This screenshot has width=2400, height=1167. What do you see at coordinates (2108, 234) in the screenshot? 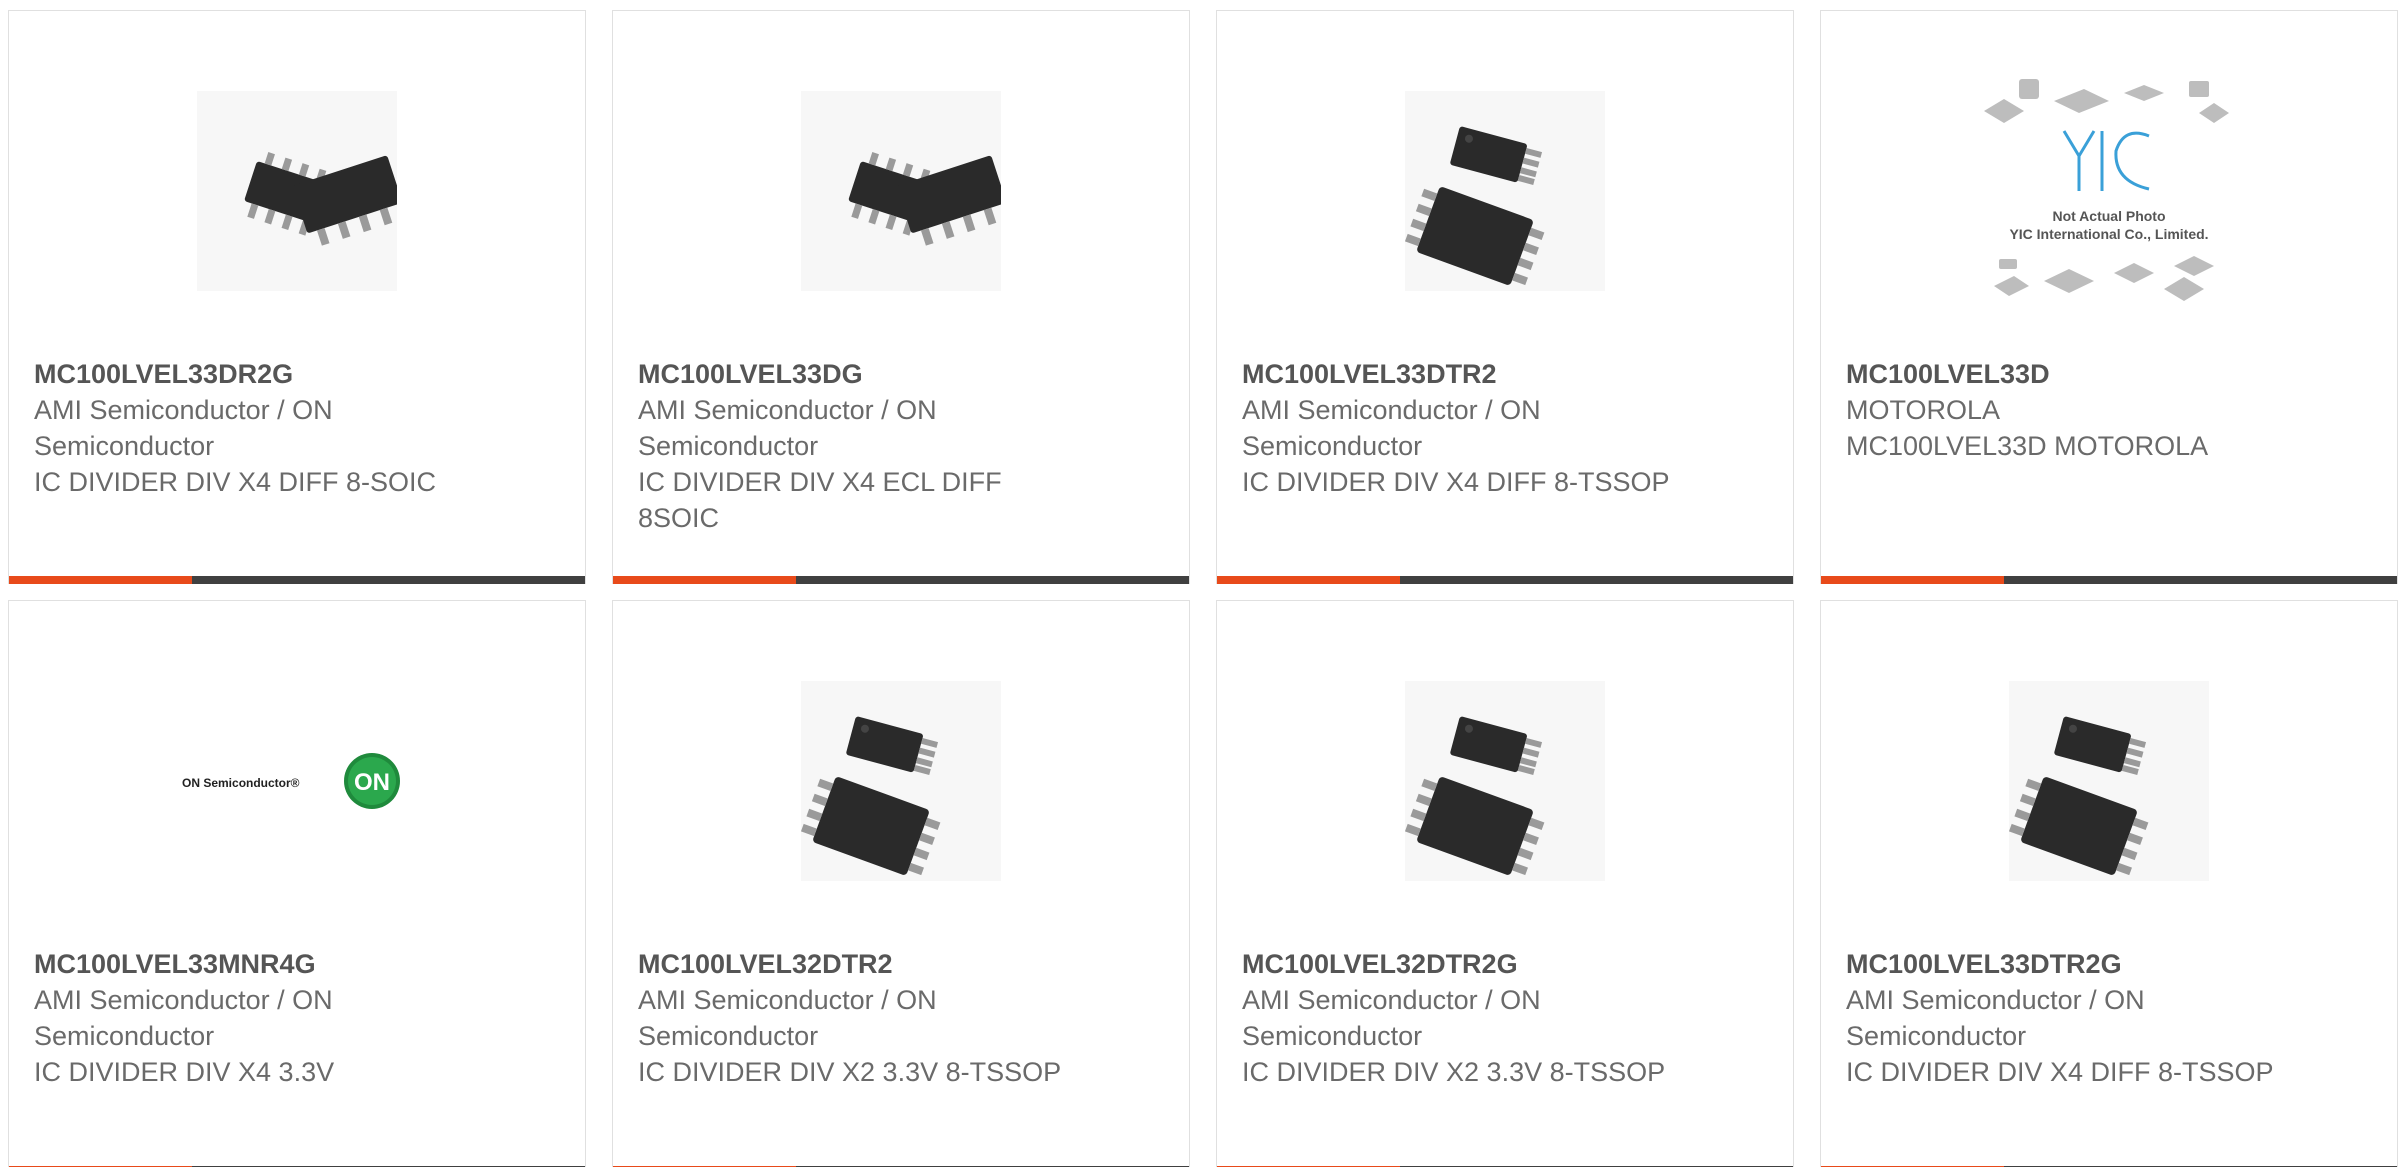
I see `placeholder-line-2: YIC International Co., Limited.` at bounding box center [2108, 234].